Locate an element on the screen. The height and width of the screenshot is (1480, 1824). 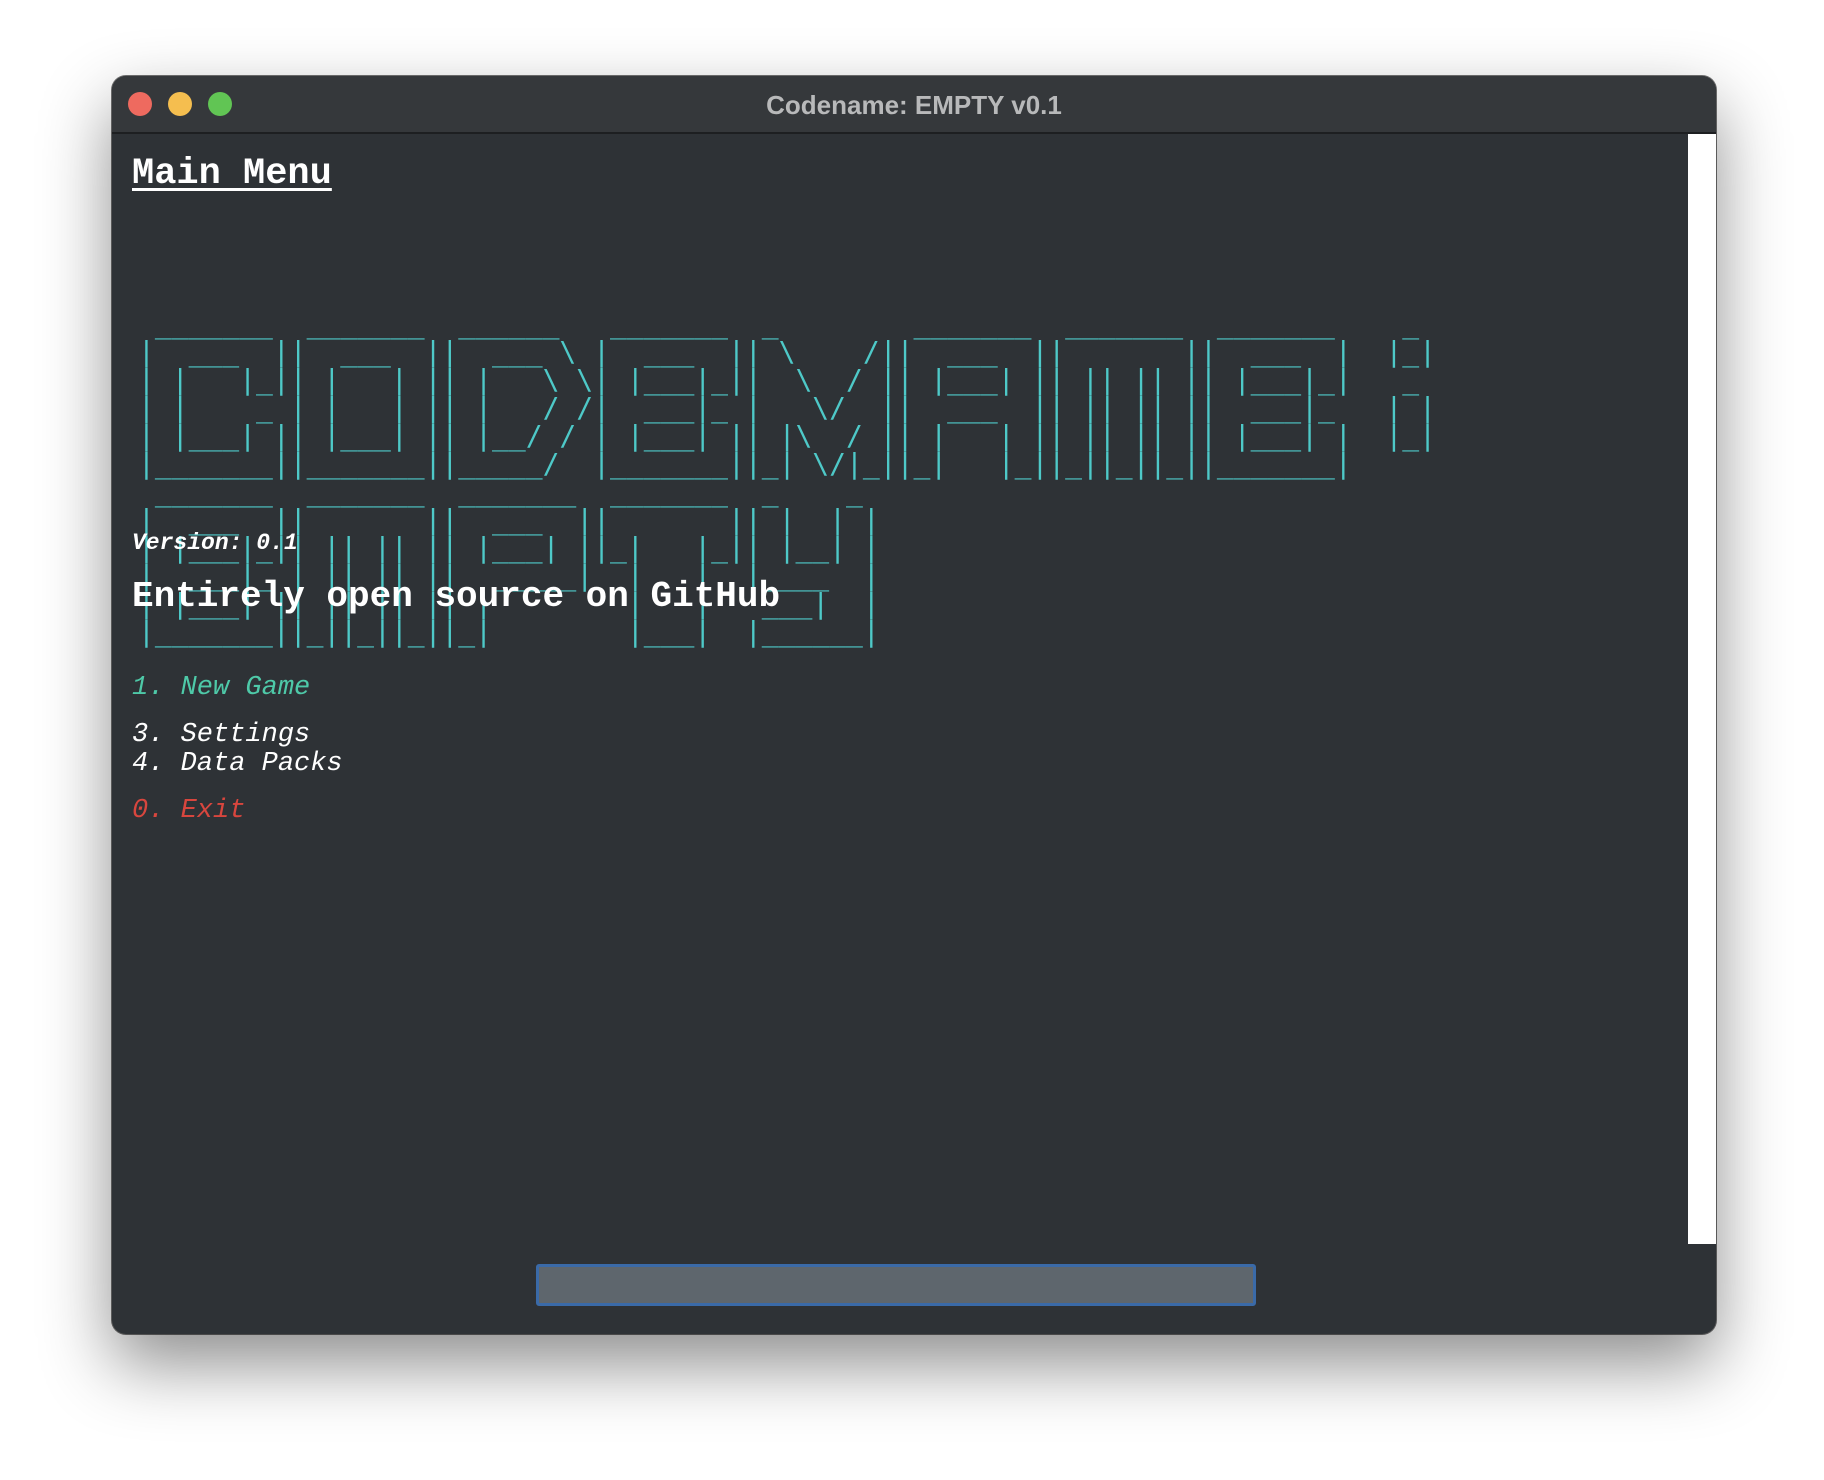
window-title: Codename: EMPTY v0.1 is located at coordinates (914, 105).